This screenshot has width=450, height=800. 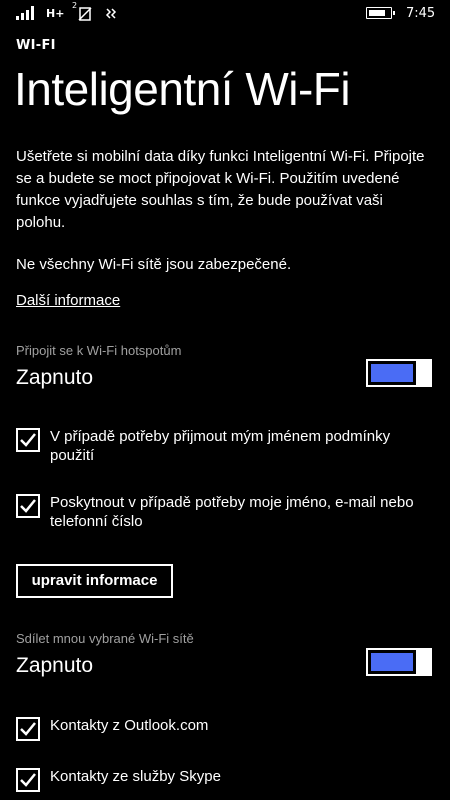 I want to click on security-note: Ne všechny Wi-Fi sítě jsou zabezpečené., so click(x=154, y=264).